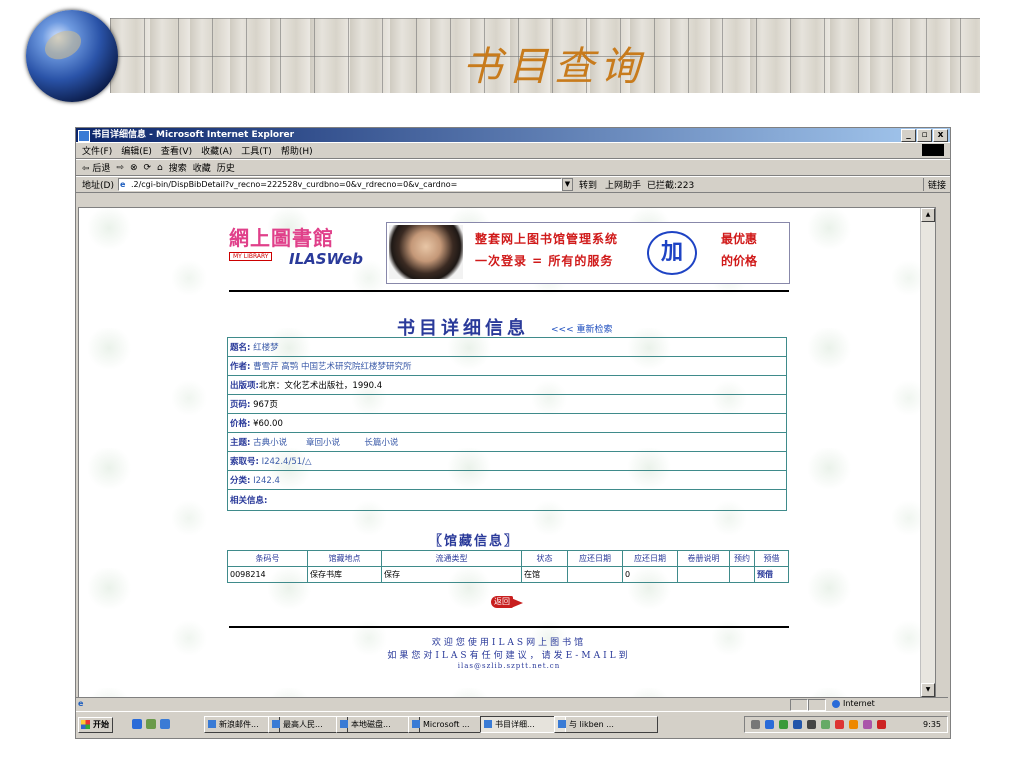 This screenshot has width=1024, height=768. Describe the element at coordinates (755, 724) in the screenshot. I see `volume-icon` at that location.